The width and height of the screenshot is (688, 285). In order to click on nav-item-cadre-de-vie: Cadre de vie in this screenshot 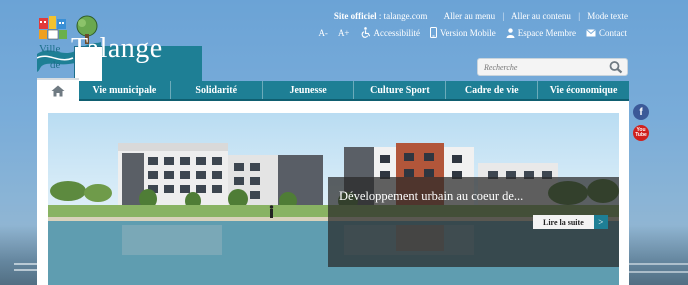, I will do `click(491, 90)`.